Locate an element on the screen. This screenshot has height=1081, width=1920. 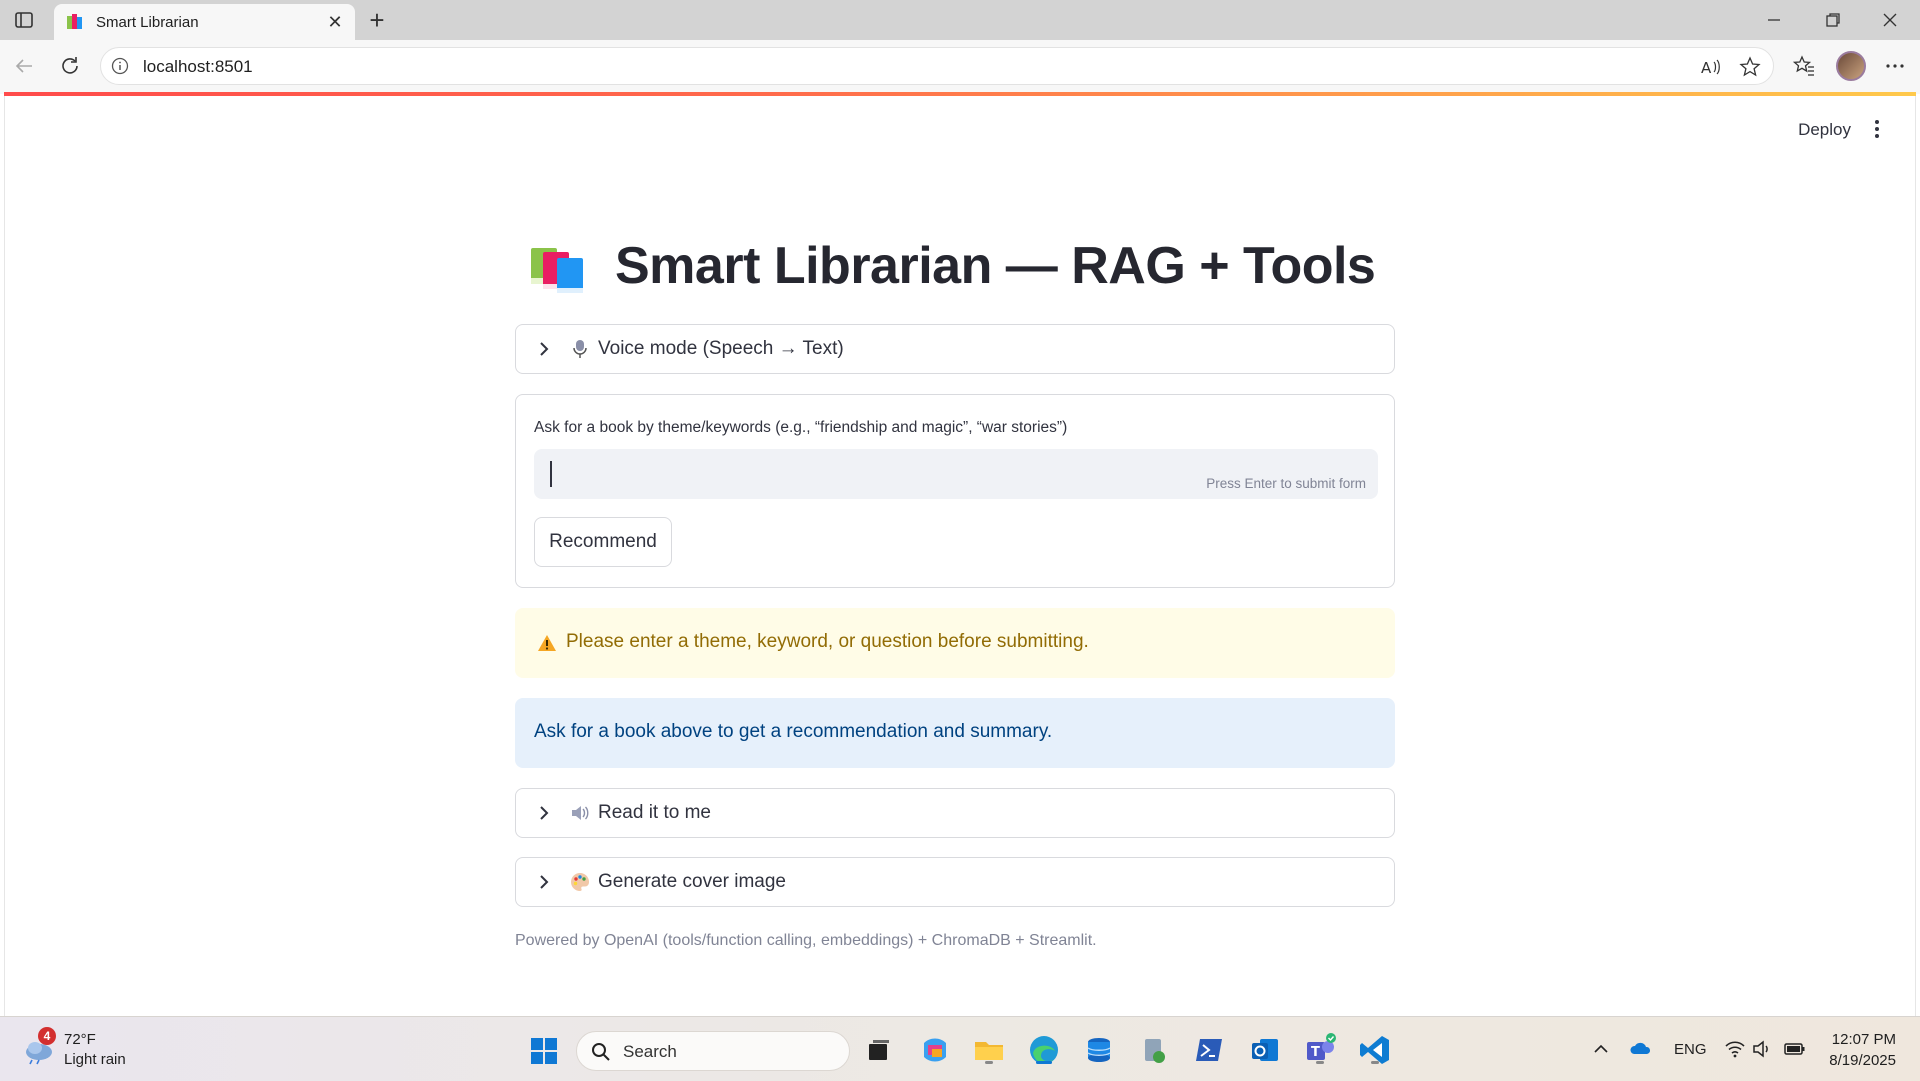
m365-copilot-icon is located at coordinates (935, 1050).